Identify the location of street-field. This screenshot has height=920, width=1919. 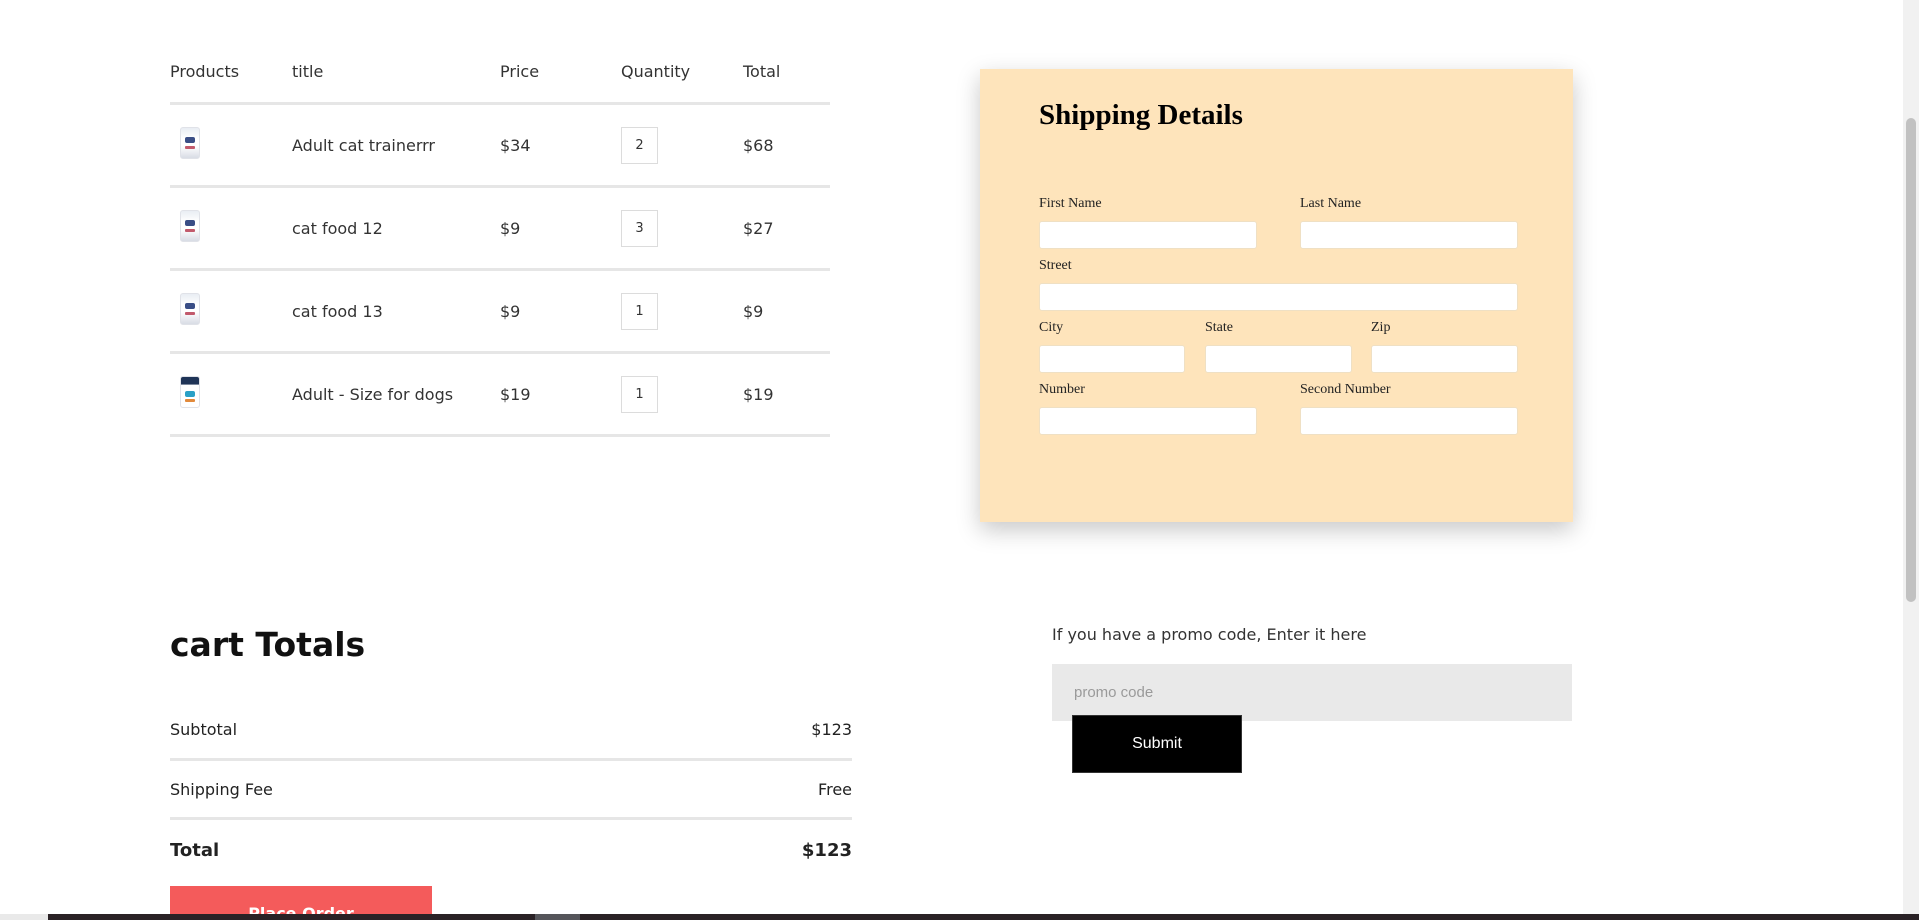
(1278, 297).